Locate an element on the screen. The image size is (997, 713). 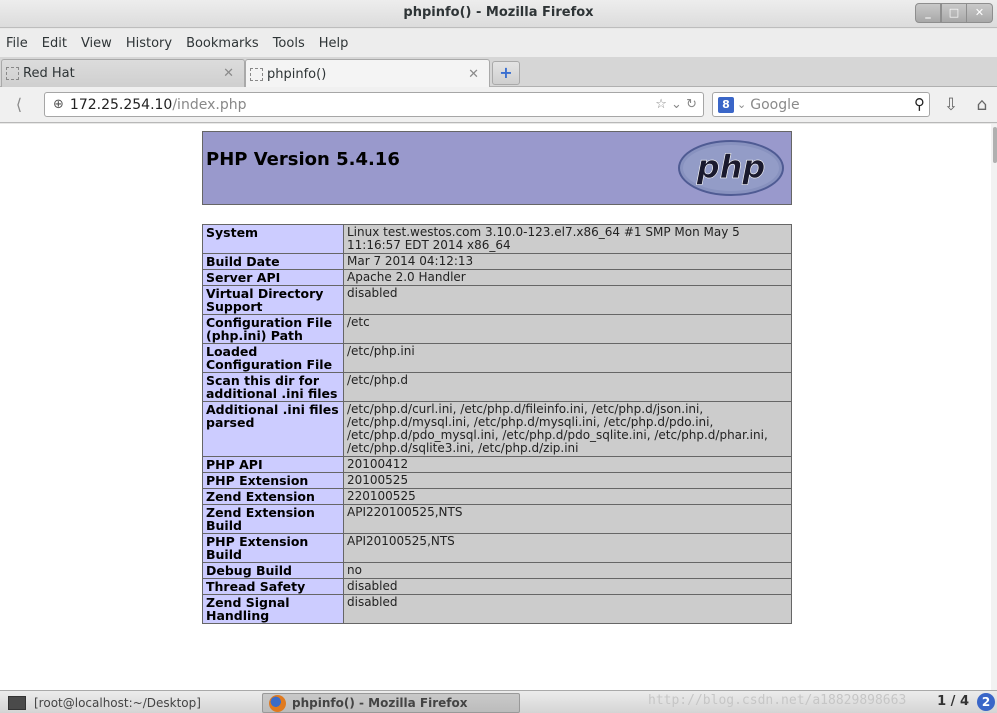
menu-edit: Edit is located at coordinates (54, 43).